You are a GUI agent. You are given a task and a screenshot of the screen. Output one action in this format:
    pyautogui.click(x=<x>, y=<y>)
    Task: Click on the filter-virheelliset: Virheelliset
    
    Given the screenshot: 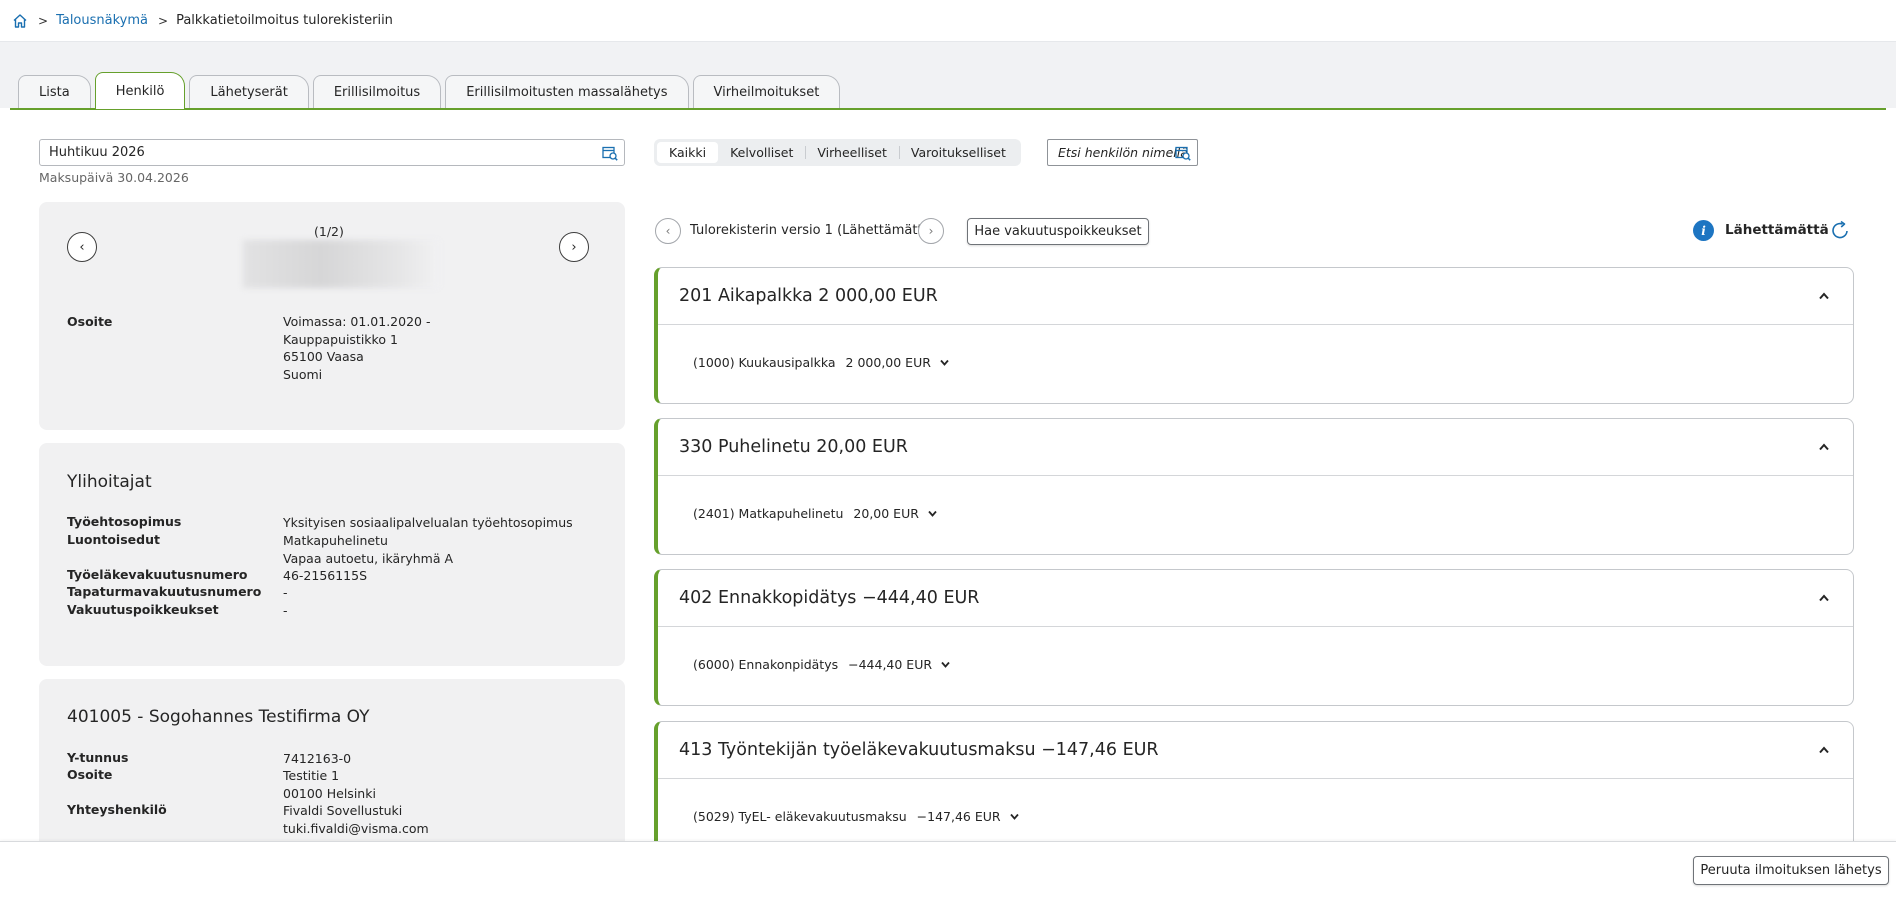 What is the action you would take?
    pyautogui.click(x=852, y=152)
    